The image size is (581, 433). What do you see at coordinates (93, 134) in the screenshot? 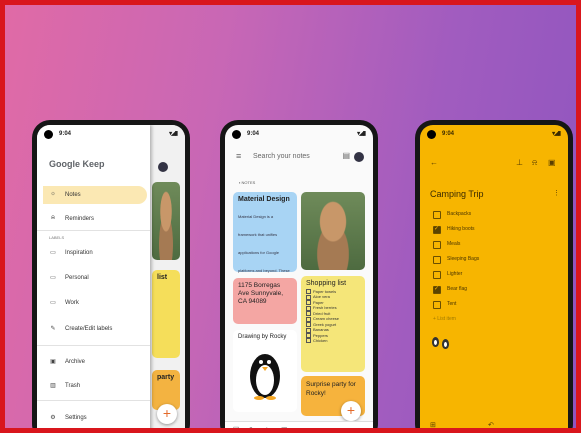
I see `status-bar: 9:04` at bounding box center [93, 134].